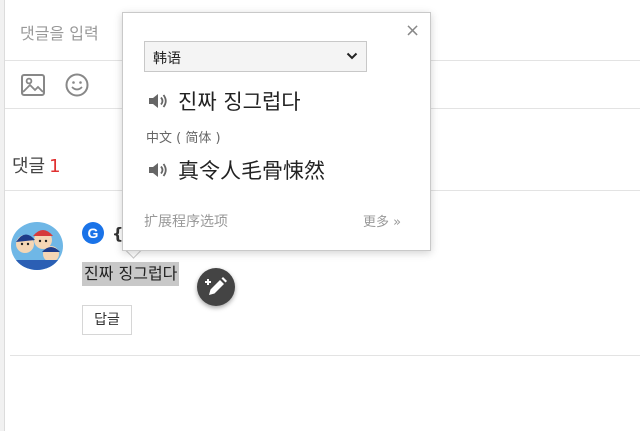 The width and height of the screenshot is (640, 431). I want to click on pencil-plus-icon, so click(216, 287).